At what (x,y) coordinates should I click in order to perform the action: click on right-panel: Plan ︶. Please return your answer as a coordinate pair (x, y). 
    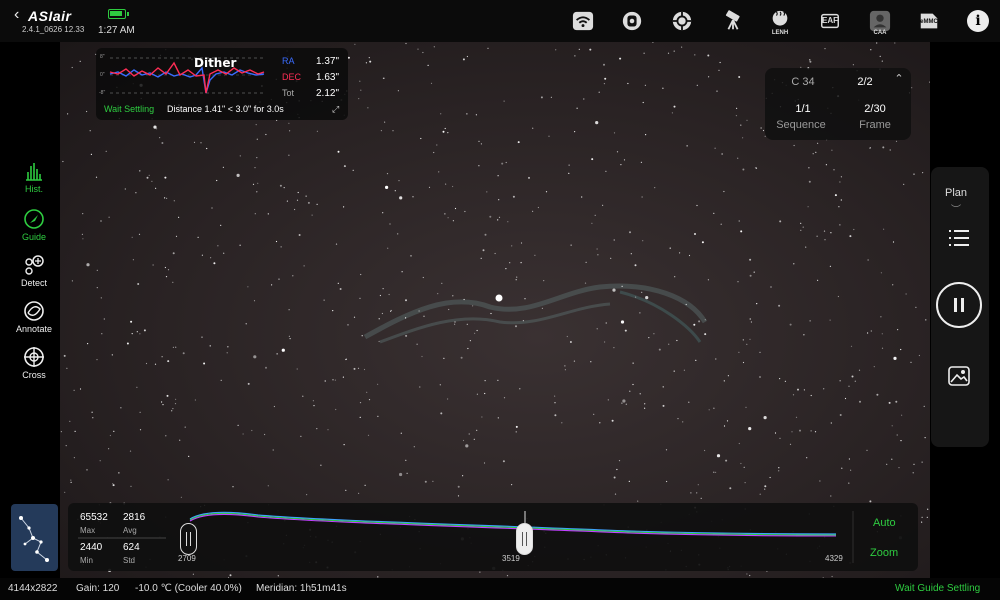
    Looking at the image, I should click on (960, 307).